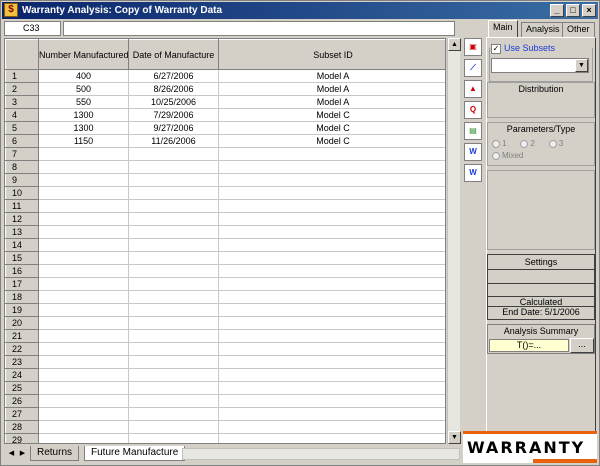  Describe the element at coordinates (83, 89) in the screenshot. I see `cell-number-manufactured: 500` at that location.